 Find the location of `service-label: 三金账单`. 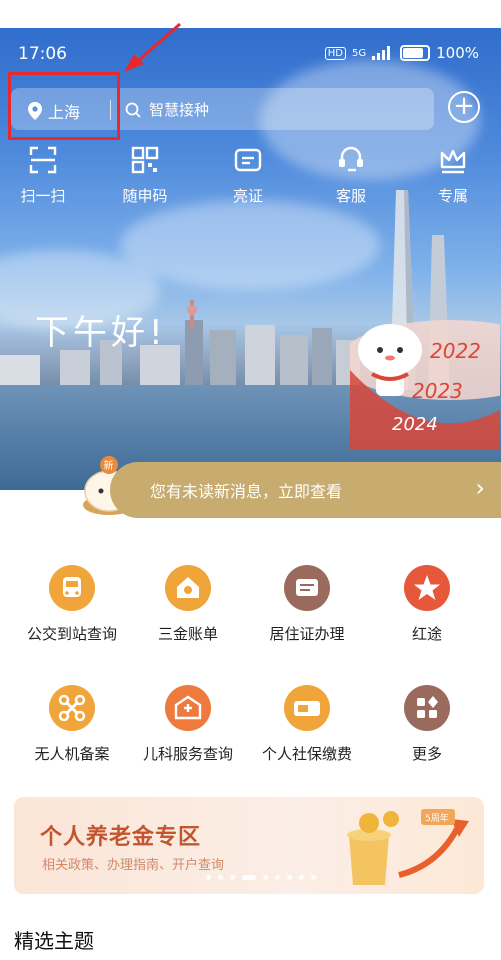

service-label: 三金账单 is located at coordinates (187, 634).